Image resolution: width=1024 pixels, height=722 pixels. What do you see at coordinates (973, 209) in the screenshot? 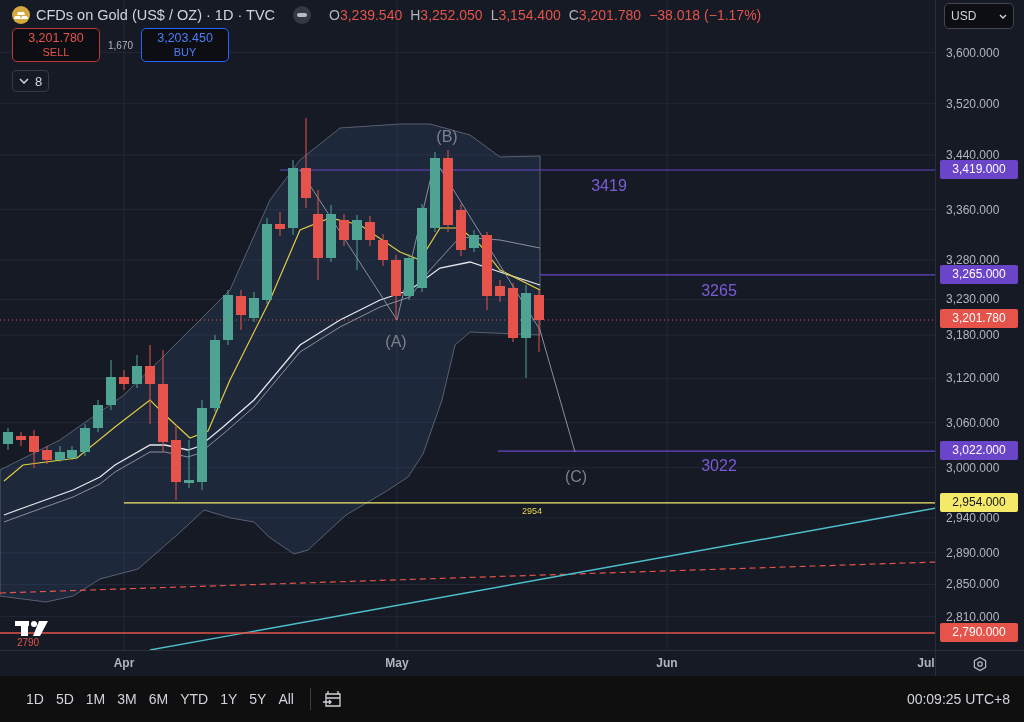
I see `price-tick: 3,360.000` at bounding box center [973, 209].